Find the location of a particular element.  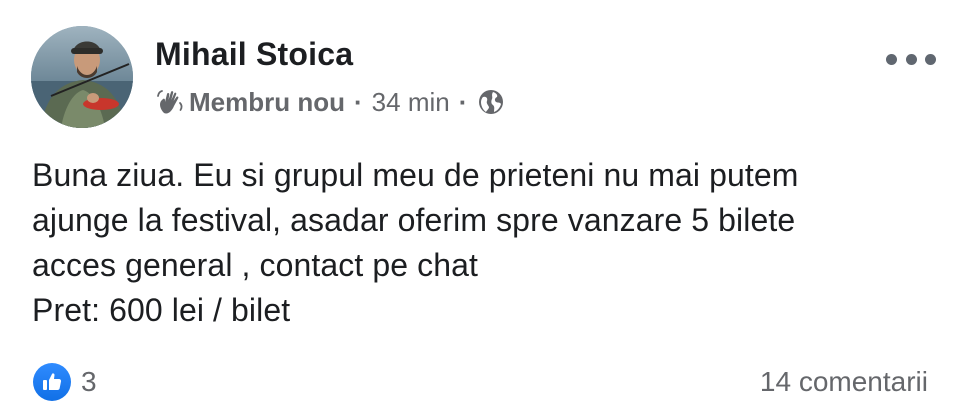

reaction-count: 3 is located at coordinates (89, 381).